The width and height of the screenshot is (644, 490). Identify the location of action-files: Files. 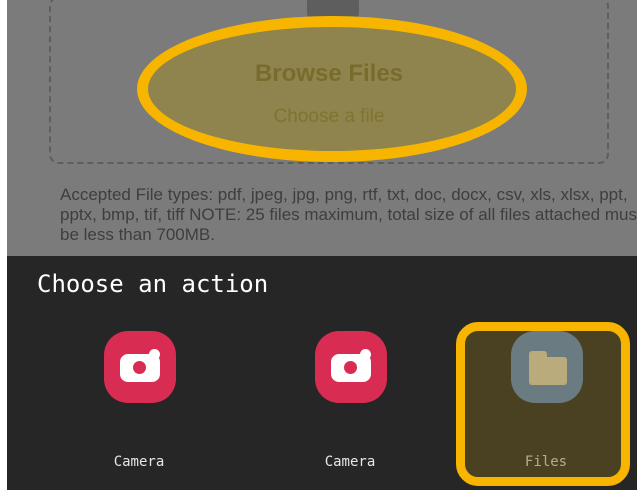
(546, 406).